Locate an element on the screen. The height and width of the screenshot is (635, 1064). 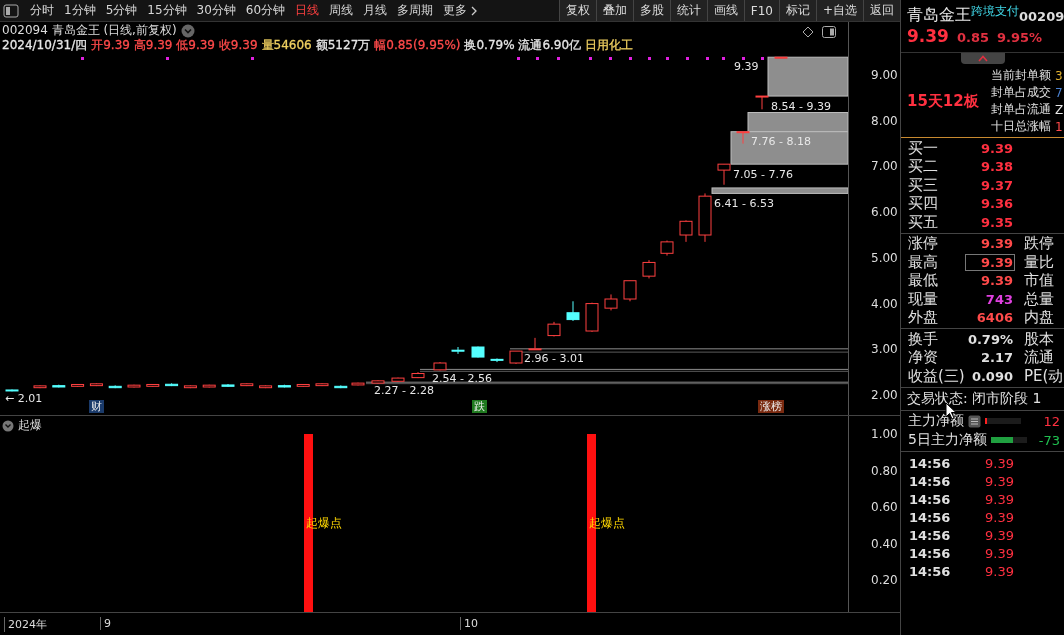
axis-label: 4.00 is located at coordinates (884, 303).